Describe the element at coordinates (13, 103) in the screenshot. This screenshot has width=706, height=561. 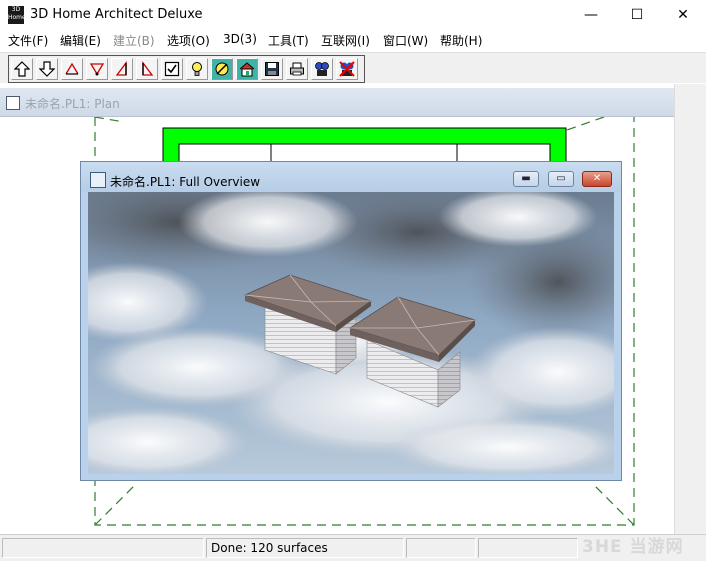
I see `plan-window-icon` at that location.